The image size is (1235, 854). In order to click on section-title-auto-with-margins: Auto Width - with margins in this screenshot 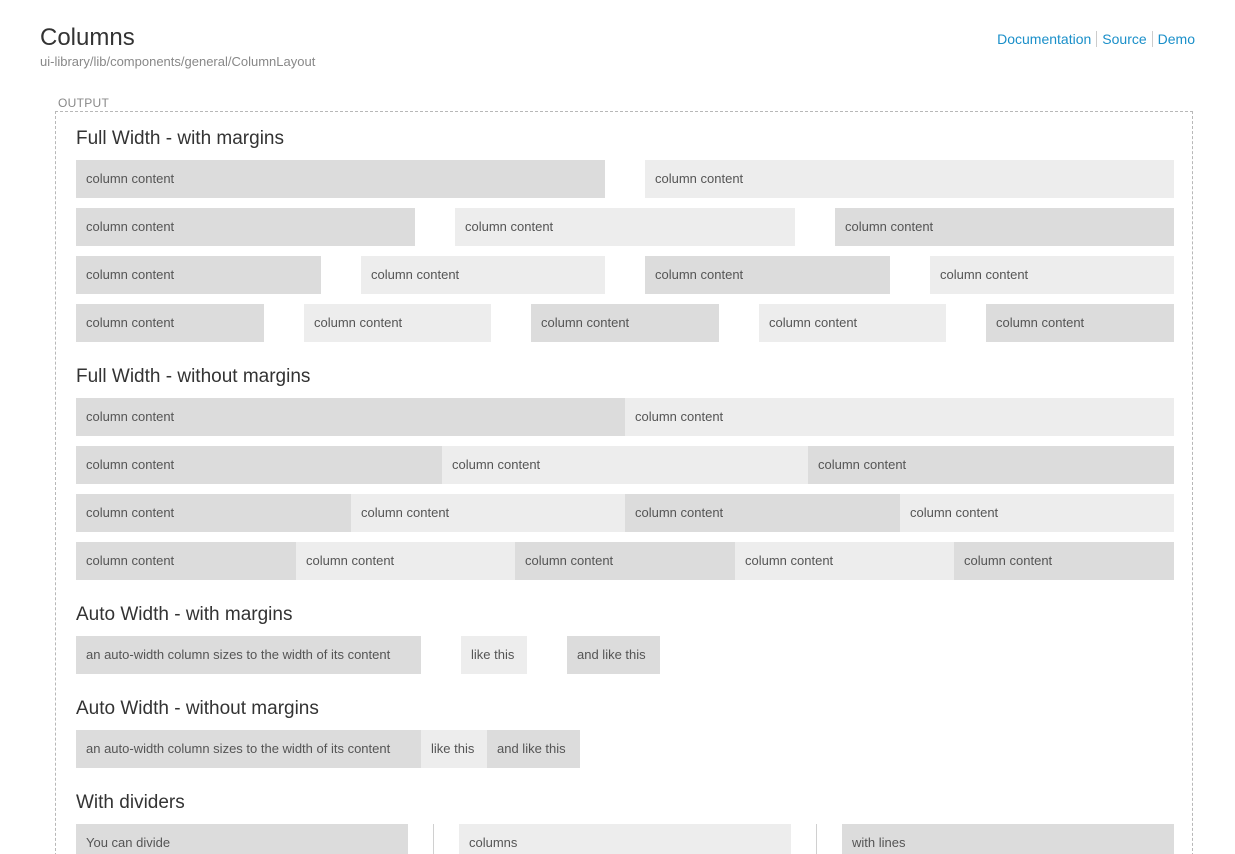, I will do `click(184, 614)`.